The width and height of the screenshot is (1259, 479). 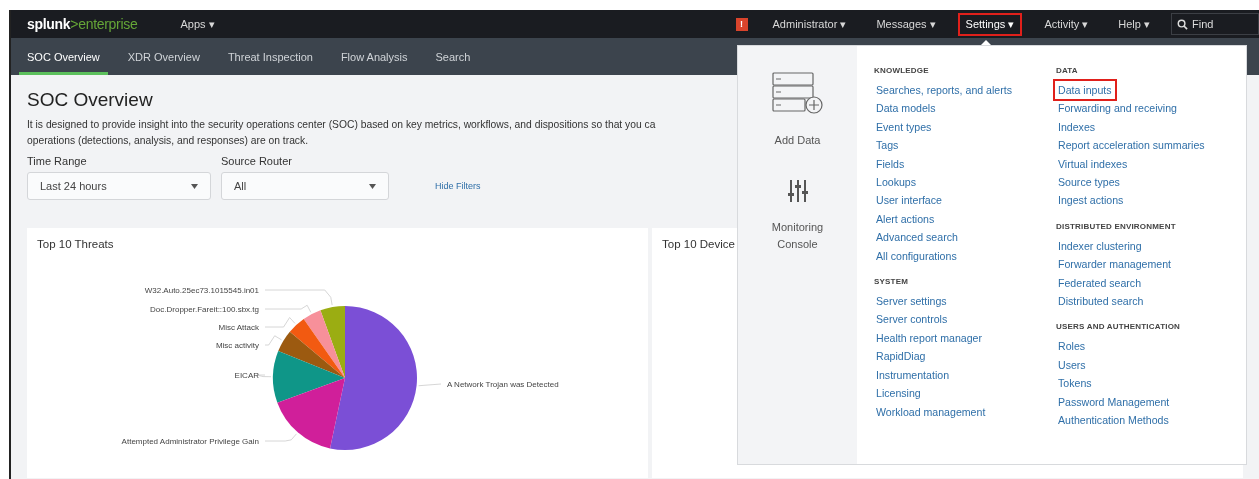 What do you see at coordinates (341, 125) in the screenshot?
I see `page-description: It is designed to provide insight into the security operations center (SOC) based on key metrics, workflows, and dispositions so that you ca` at bounding box center [341, 125].